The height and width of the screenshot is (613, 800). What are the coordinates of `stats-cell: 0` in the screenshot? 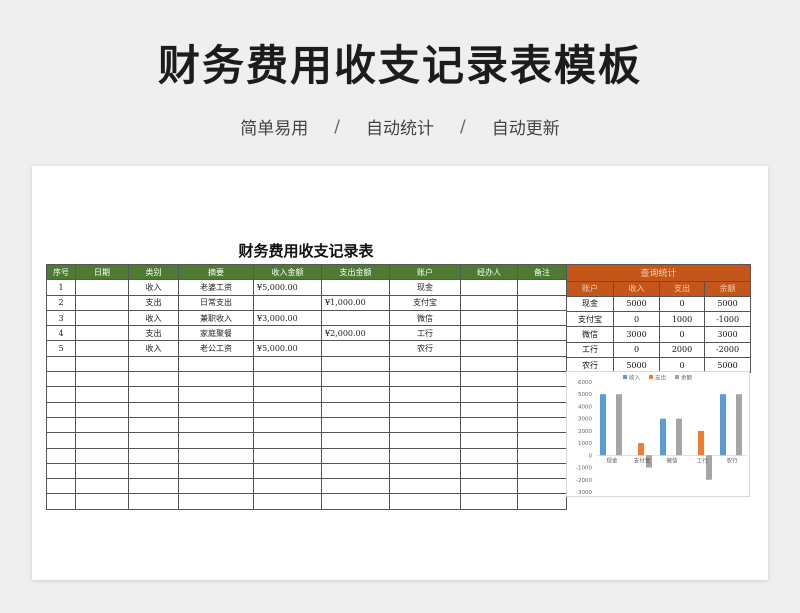 It's located at (636, 349).